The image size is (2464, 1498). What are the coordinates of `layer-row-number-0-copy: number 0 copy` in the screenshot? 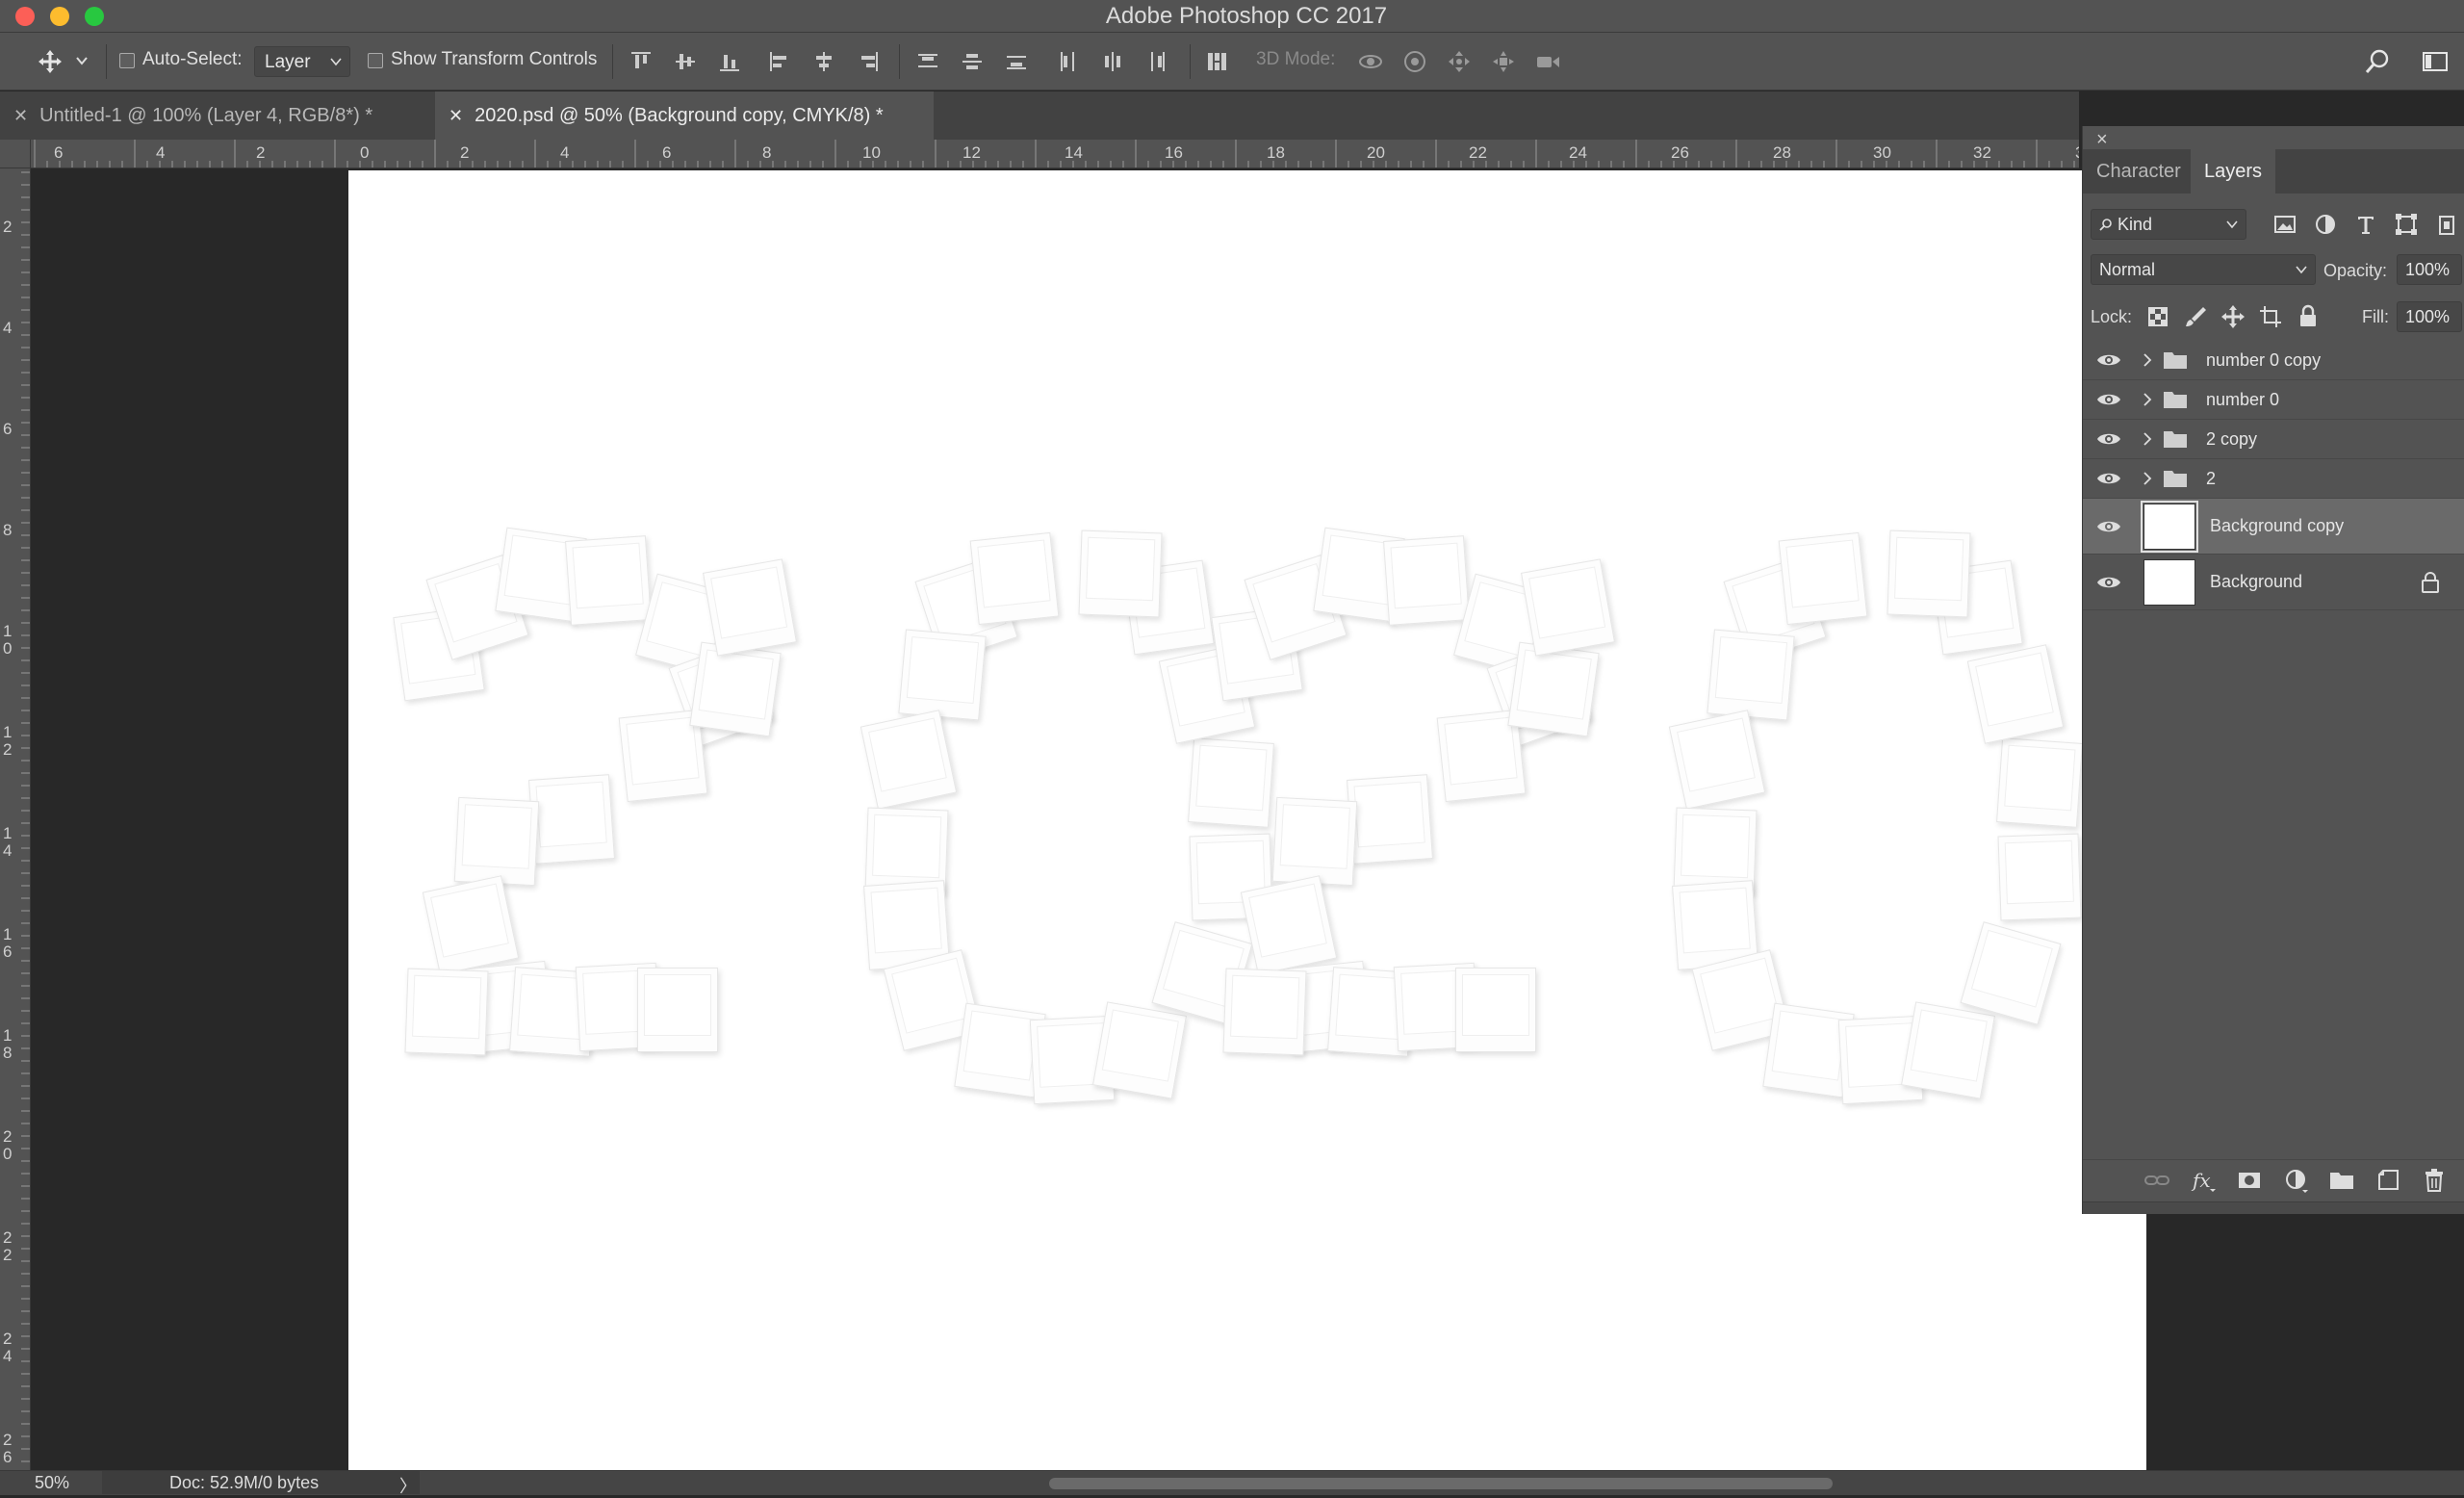 It's located at (2273, 361).